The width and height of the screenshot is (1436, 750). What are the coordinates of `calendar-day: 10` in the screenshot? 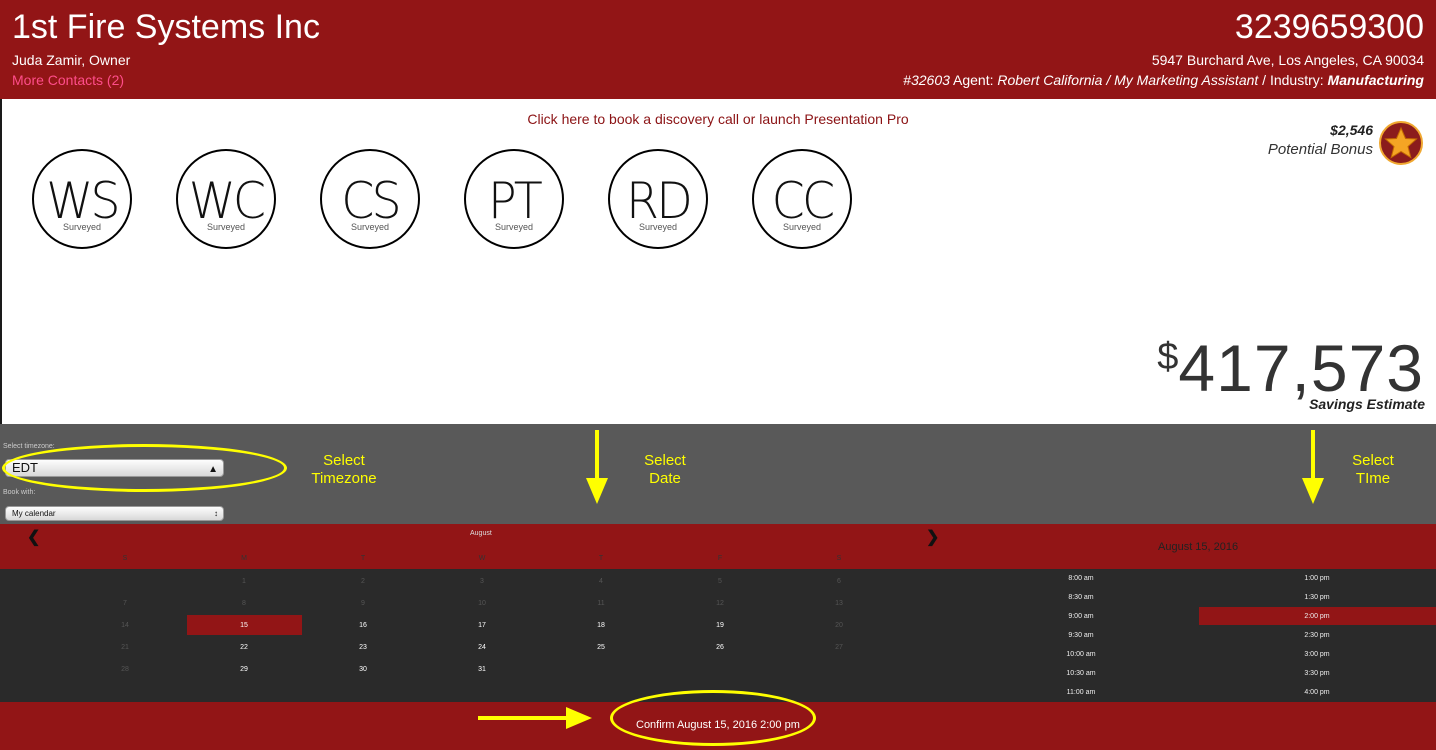 It's located at (482, 603).